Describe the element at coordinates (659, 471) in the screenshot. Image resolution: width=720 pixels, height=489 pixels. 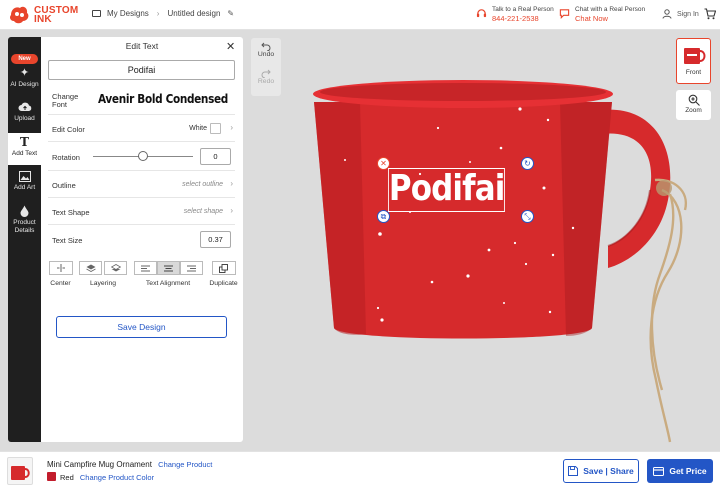
I see `price-card-icon` at that location.